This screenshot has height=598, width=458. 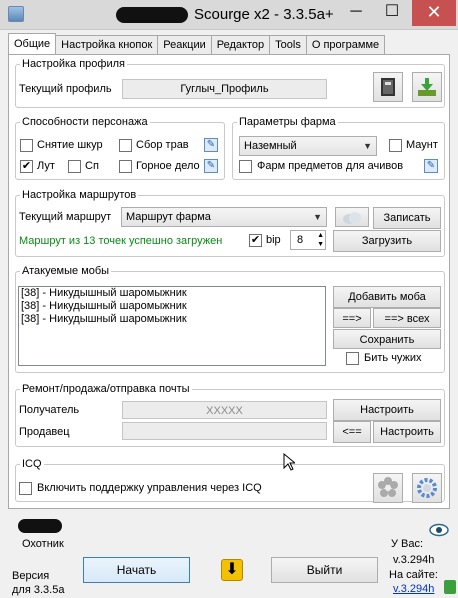 What do you see at coordinates (414, 560) in the screenshot?
I see `you-have-version: v.3.294h` at bounding box center [414, 560].